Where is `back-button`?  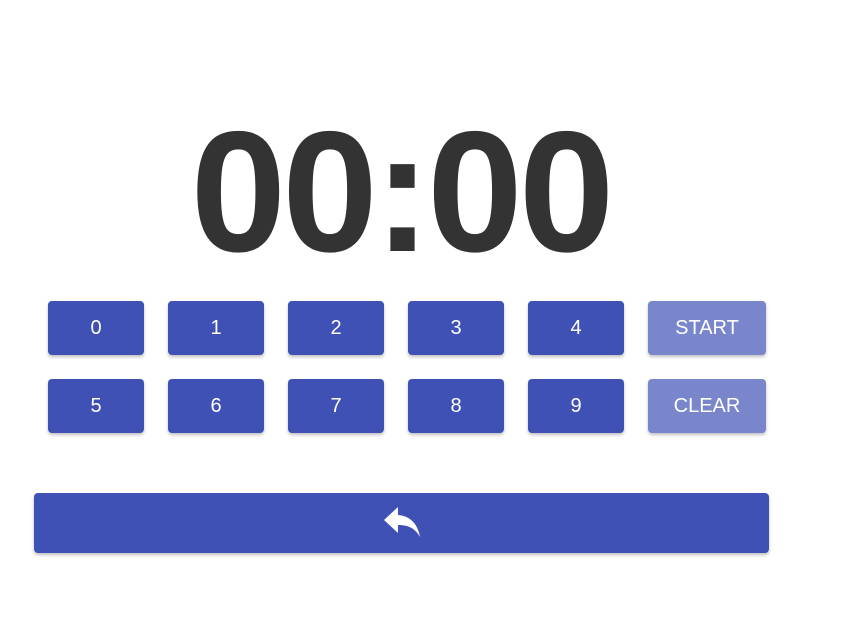 back-button is located at coordinates (401, 523).